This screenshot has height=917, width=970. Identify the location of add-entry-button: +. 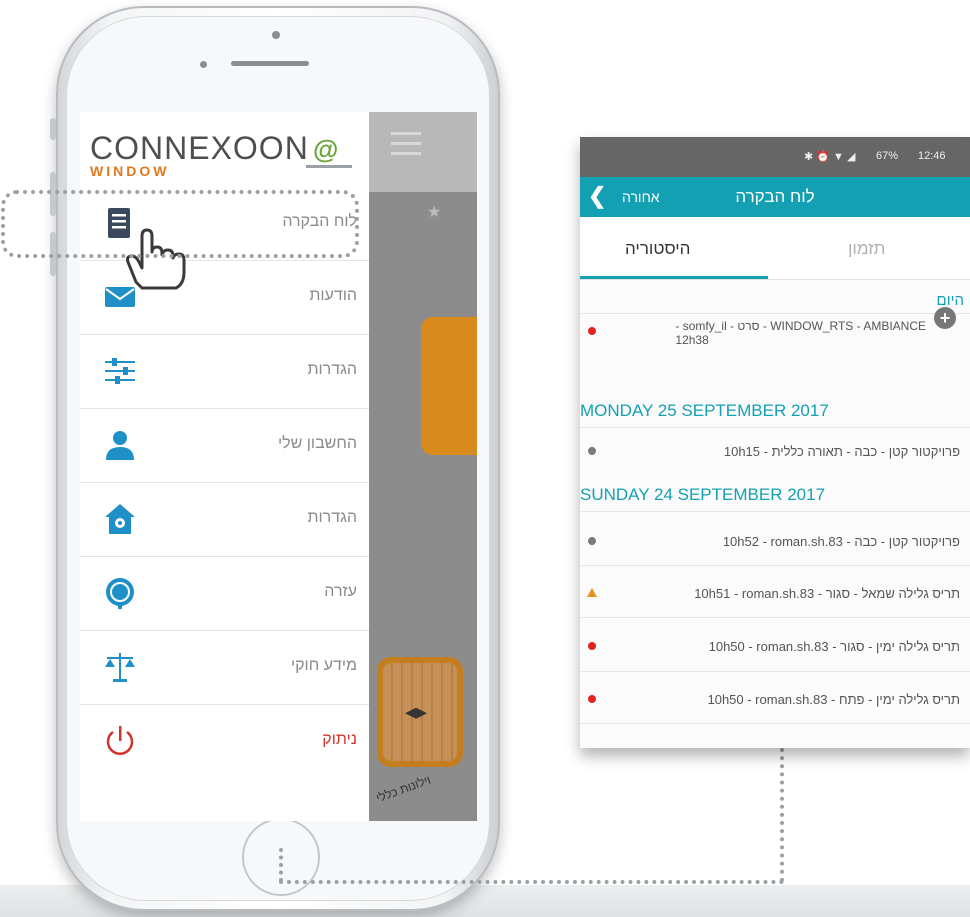
(945, 318).